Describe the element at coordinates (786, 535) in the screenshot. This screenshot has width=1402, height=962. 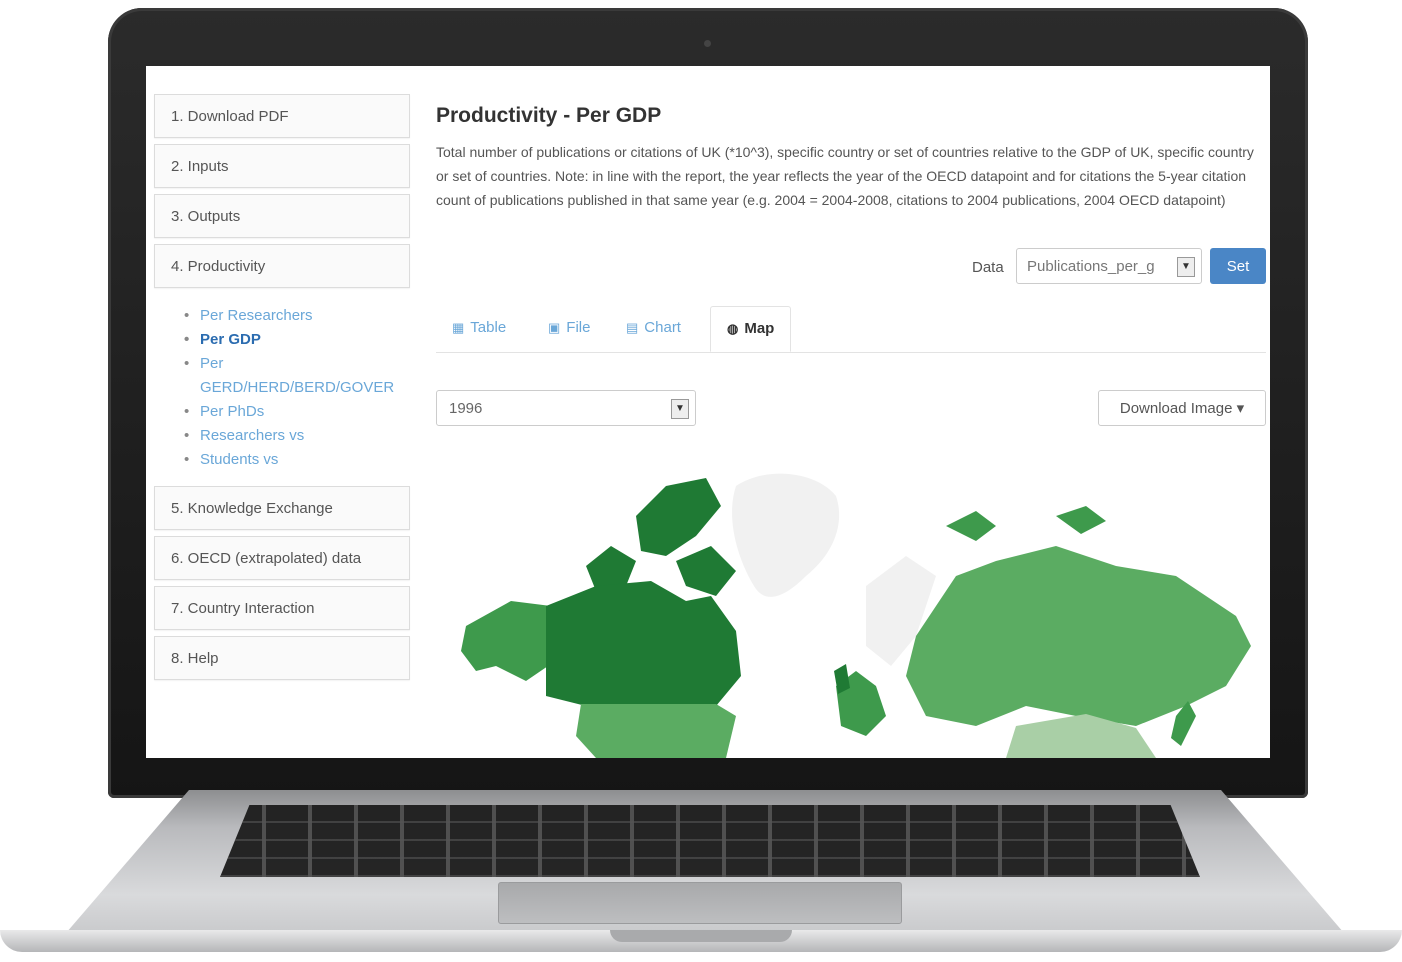
I see `map-greenland` at that location.